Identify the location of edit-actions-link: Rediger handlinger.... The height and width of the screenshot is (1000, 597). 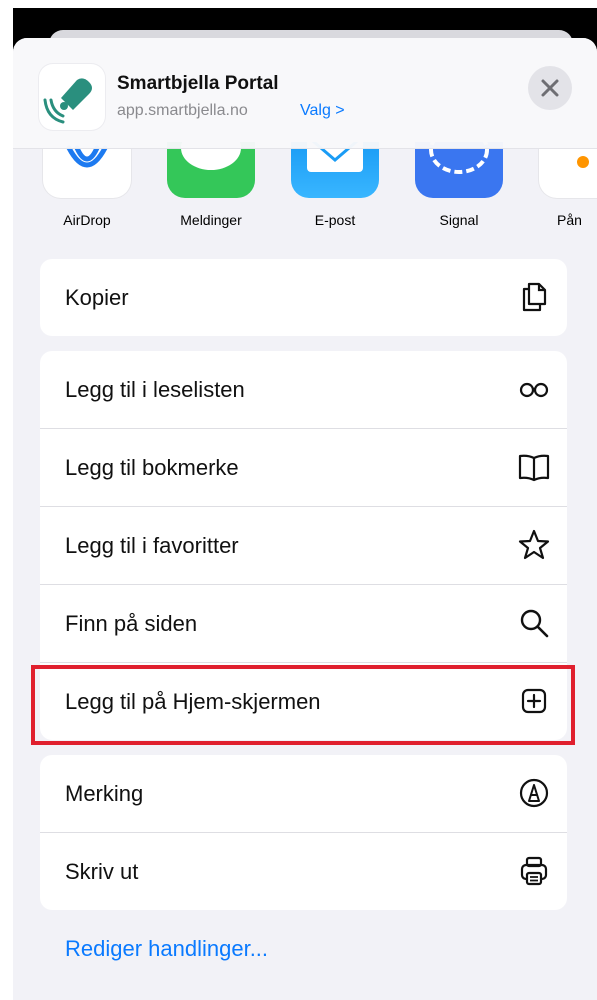
(166, 949).